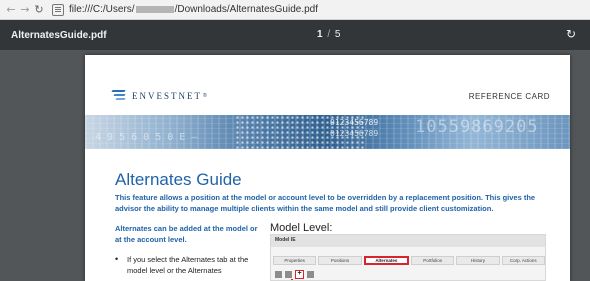 The width and height of the screenshot is (590, 281). Describe the element at coordinates (295, 260) in the screenshot. I see `figure-tab: Properties` at that location.